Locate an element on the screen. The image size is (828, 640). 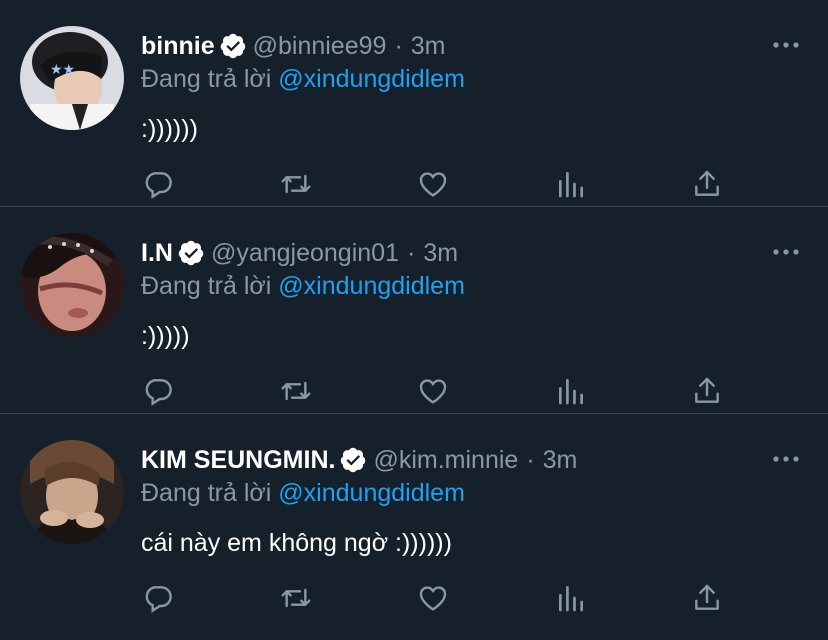
tweet-header: binnie @binniee99 · 3m is located at coordinates (293, 46).